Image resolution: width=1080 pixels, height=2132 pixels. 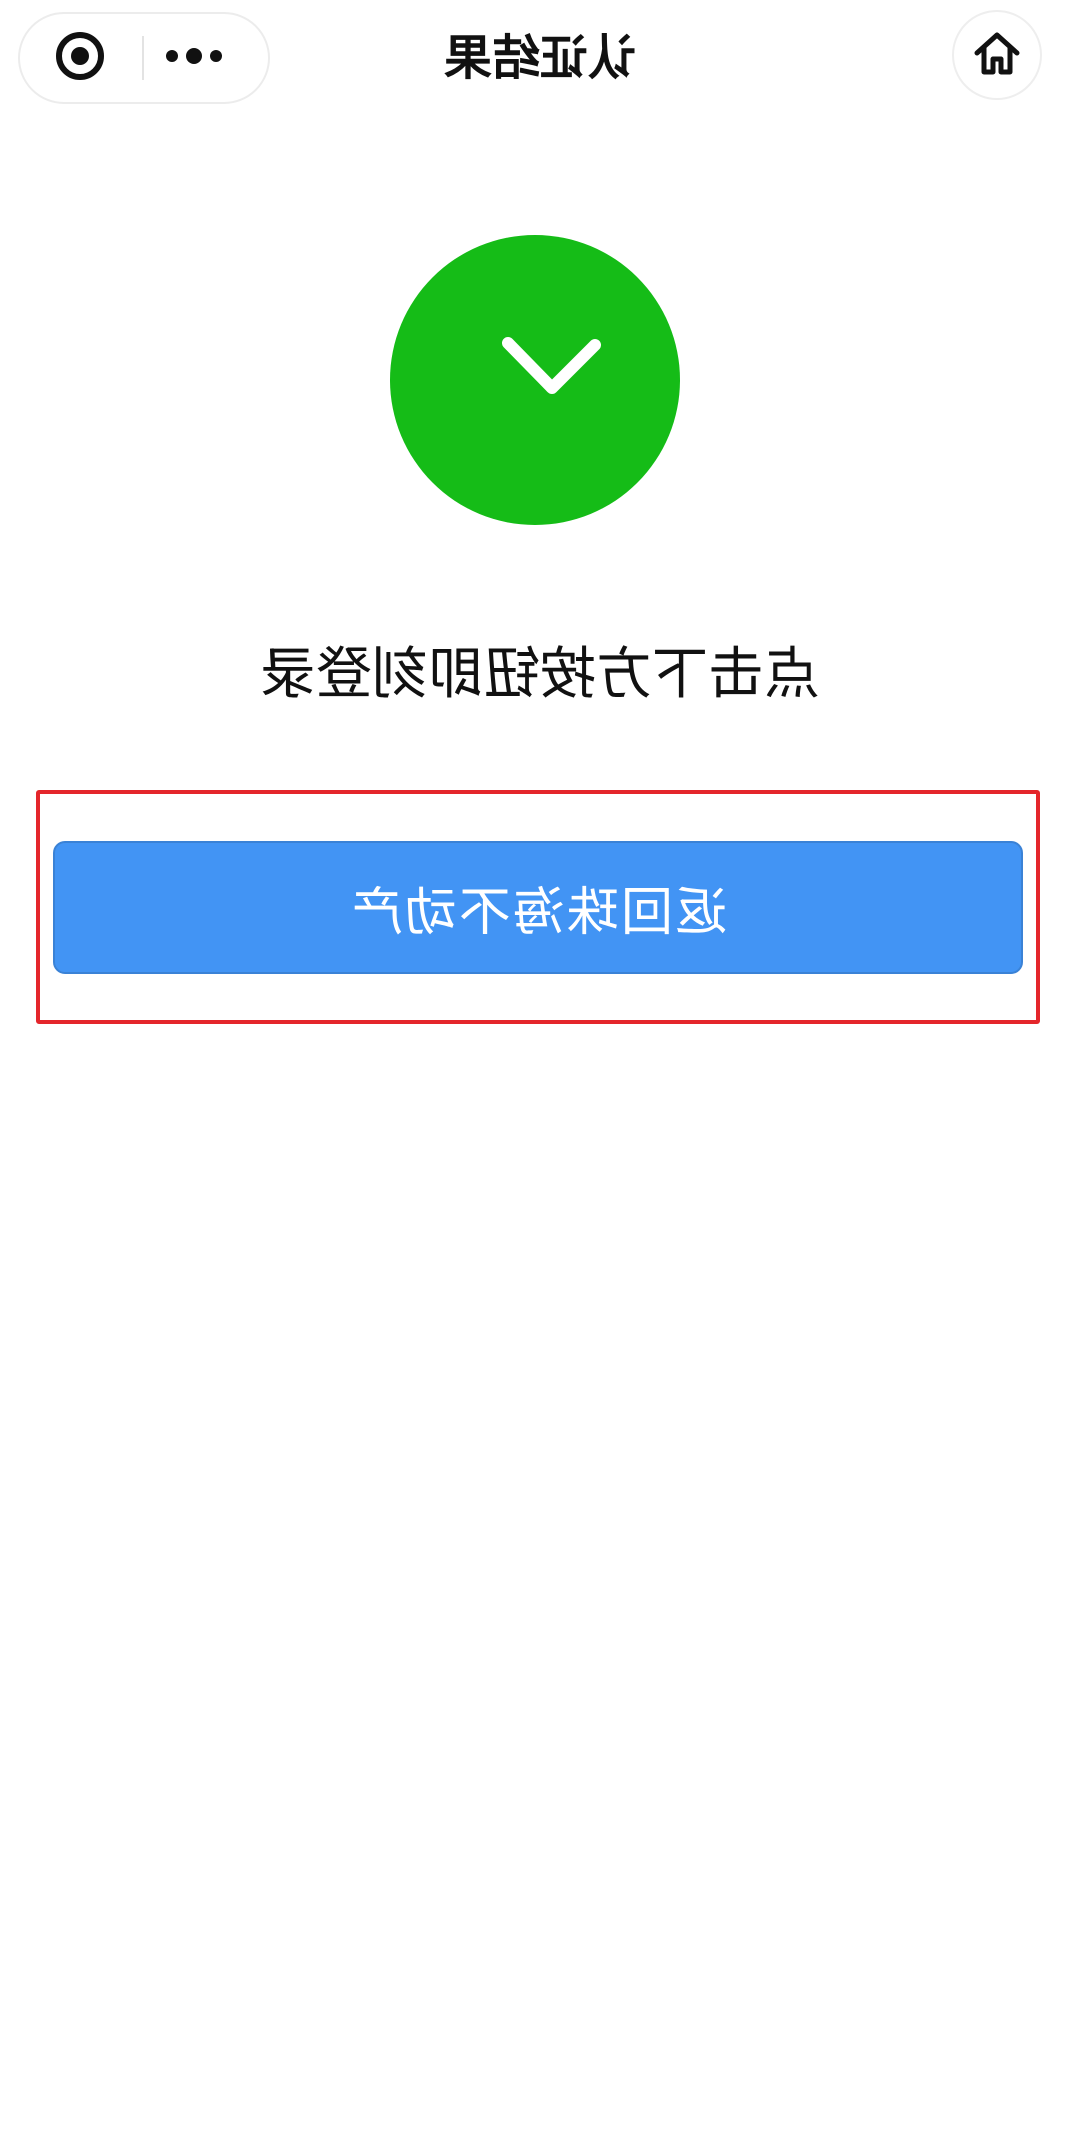 I want to click on login-instruction-text: 点击下方按钮即刻登录, so click(x=540, y=674).